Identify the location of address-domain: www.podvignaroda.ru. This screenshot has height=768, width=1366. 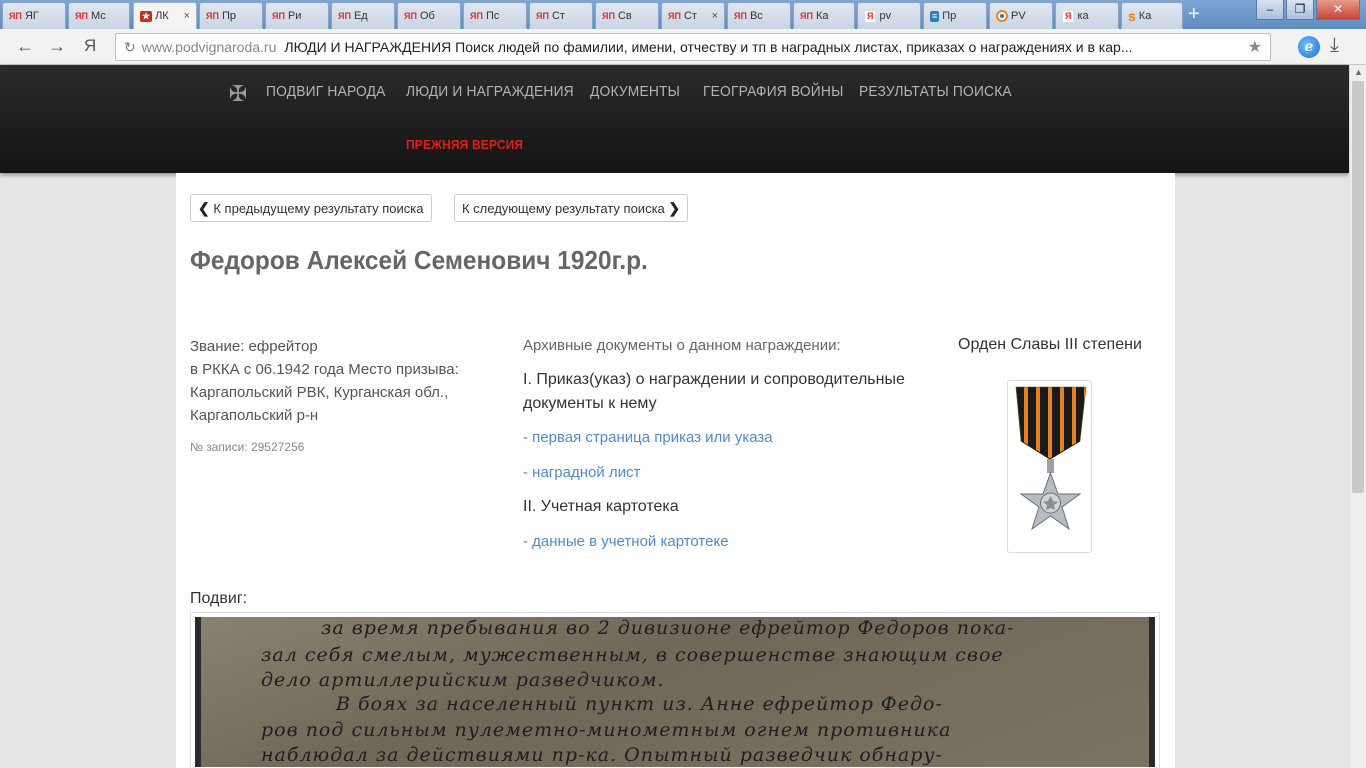
(209, 47).